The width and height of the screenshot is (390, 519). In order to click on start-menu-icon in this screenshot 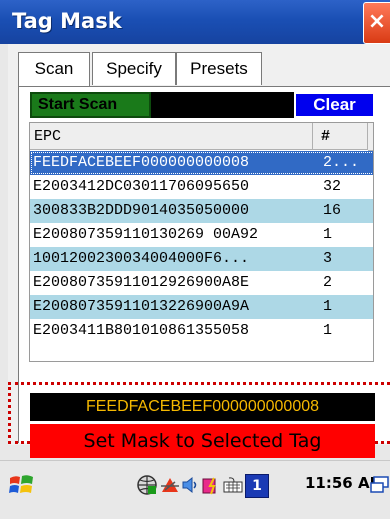, I will do `click(22, 485)`.